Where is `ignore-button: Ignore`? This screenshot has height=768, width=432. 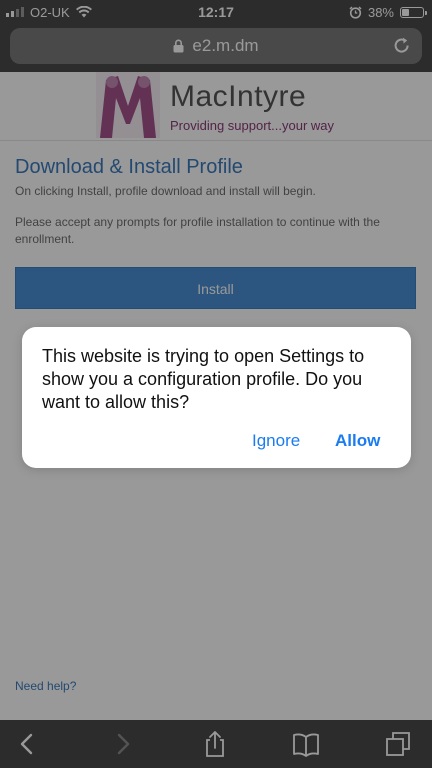 ignore-button: Ignore is located at coordinates (276, 441).